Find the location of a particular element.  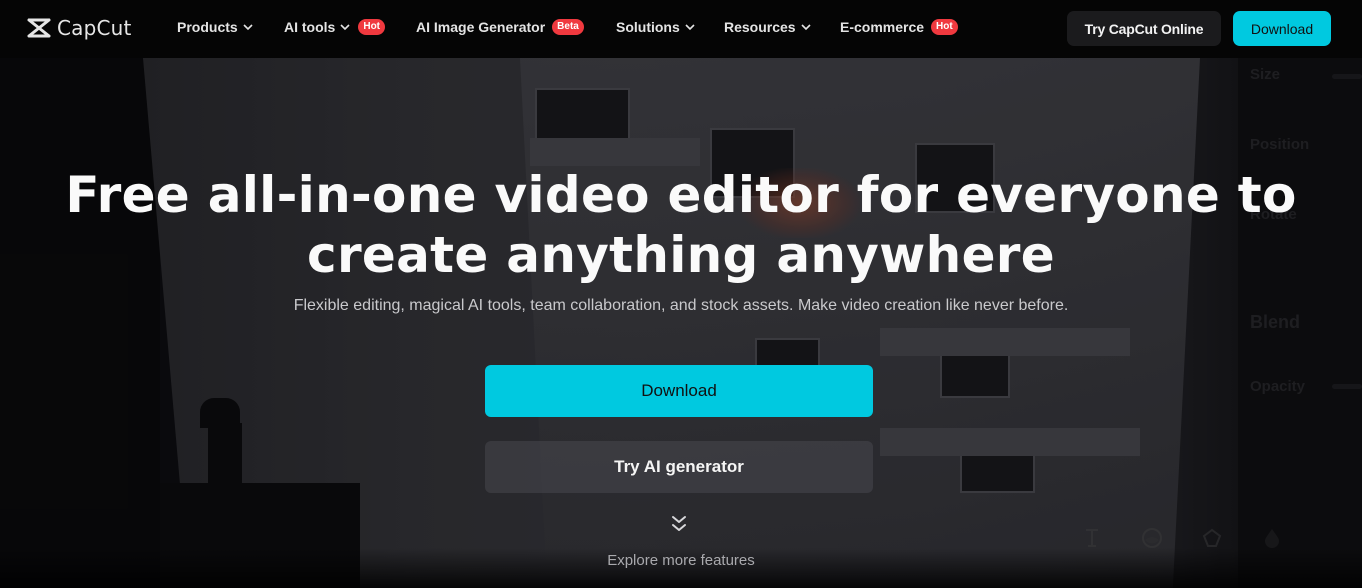

nav-products-label: Products is located at coordinates (207, 27).